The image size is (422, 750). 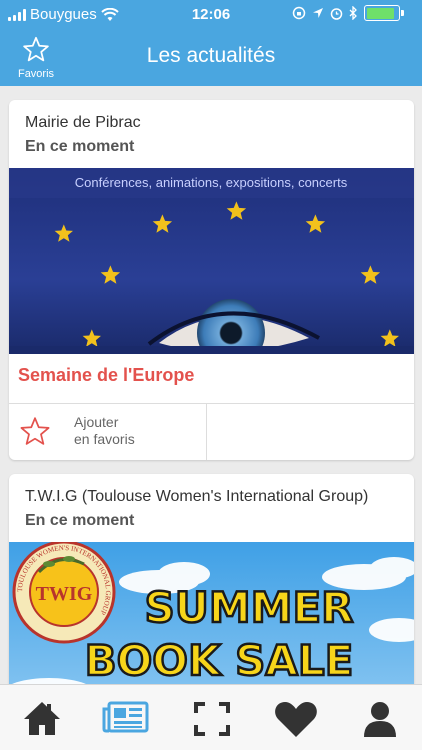 I want to click on location-icon, so click(x=318, y=13).